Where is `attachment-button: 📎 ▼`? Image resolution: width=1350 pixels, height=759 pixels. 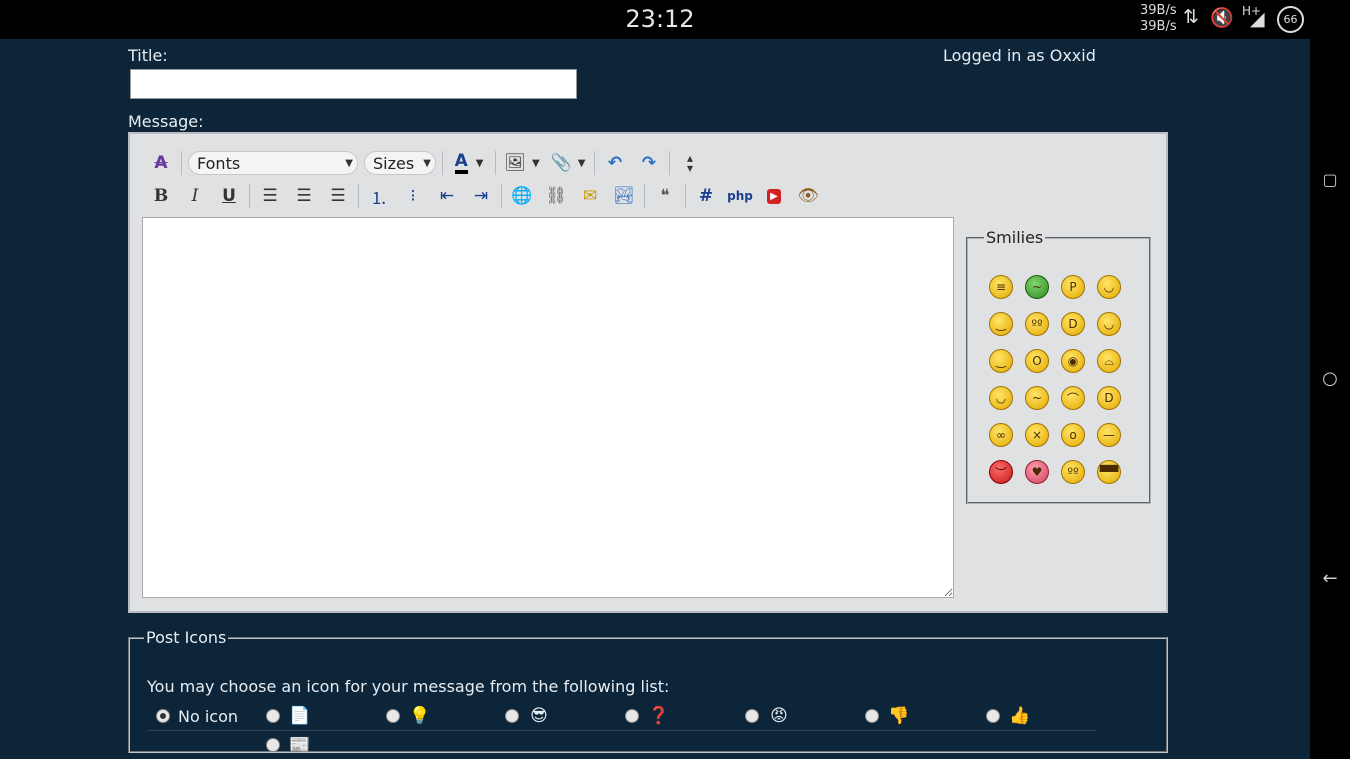
attachment-button: 📎 ▼ is located at coordinates (568, 163).